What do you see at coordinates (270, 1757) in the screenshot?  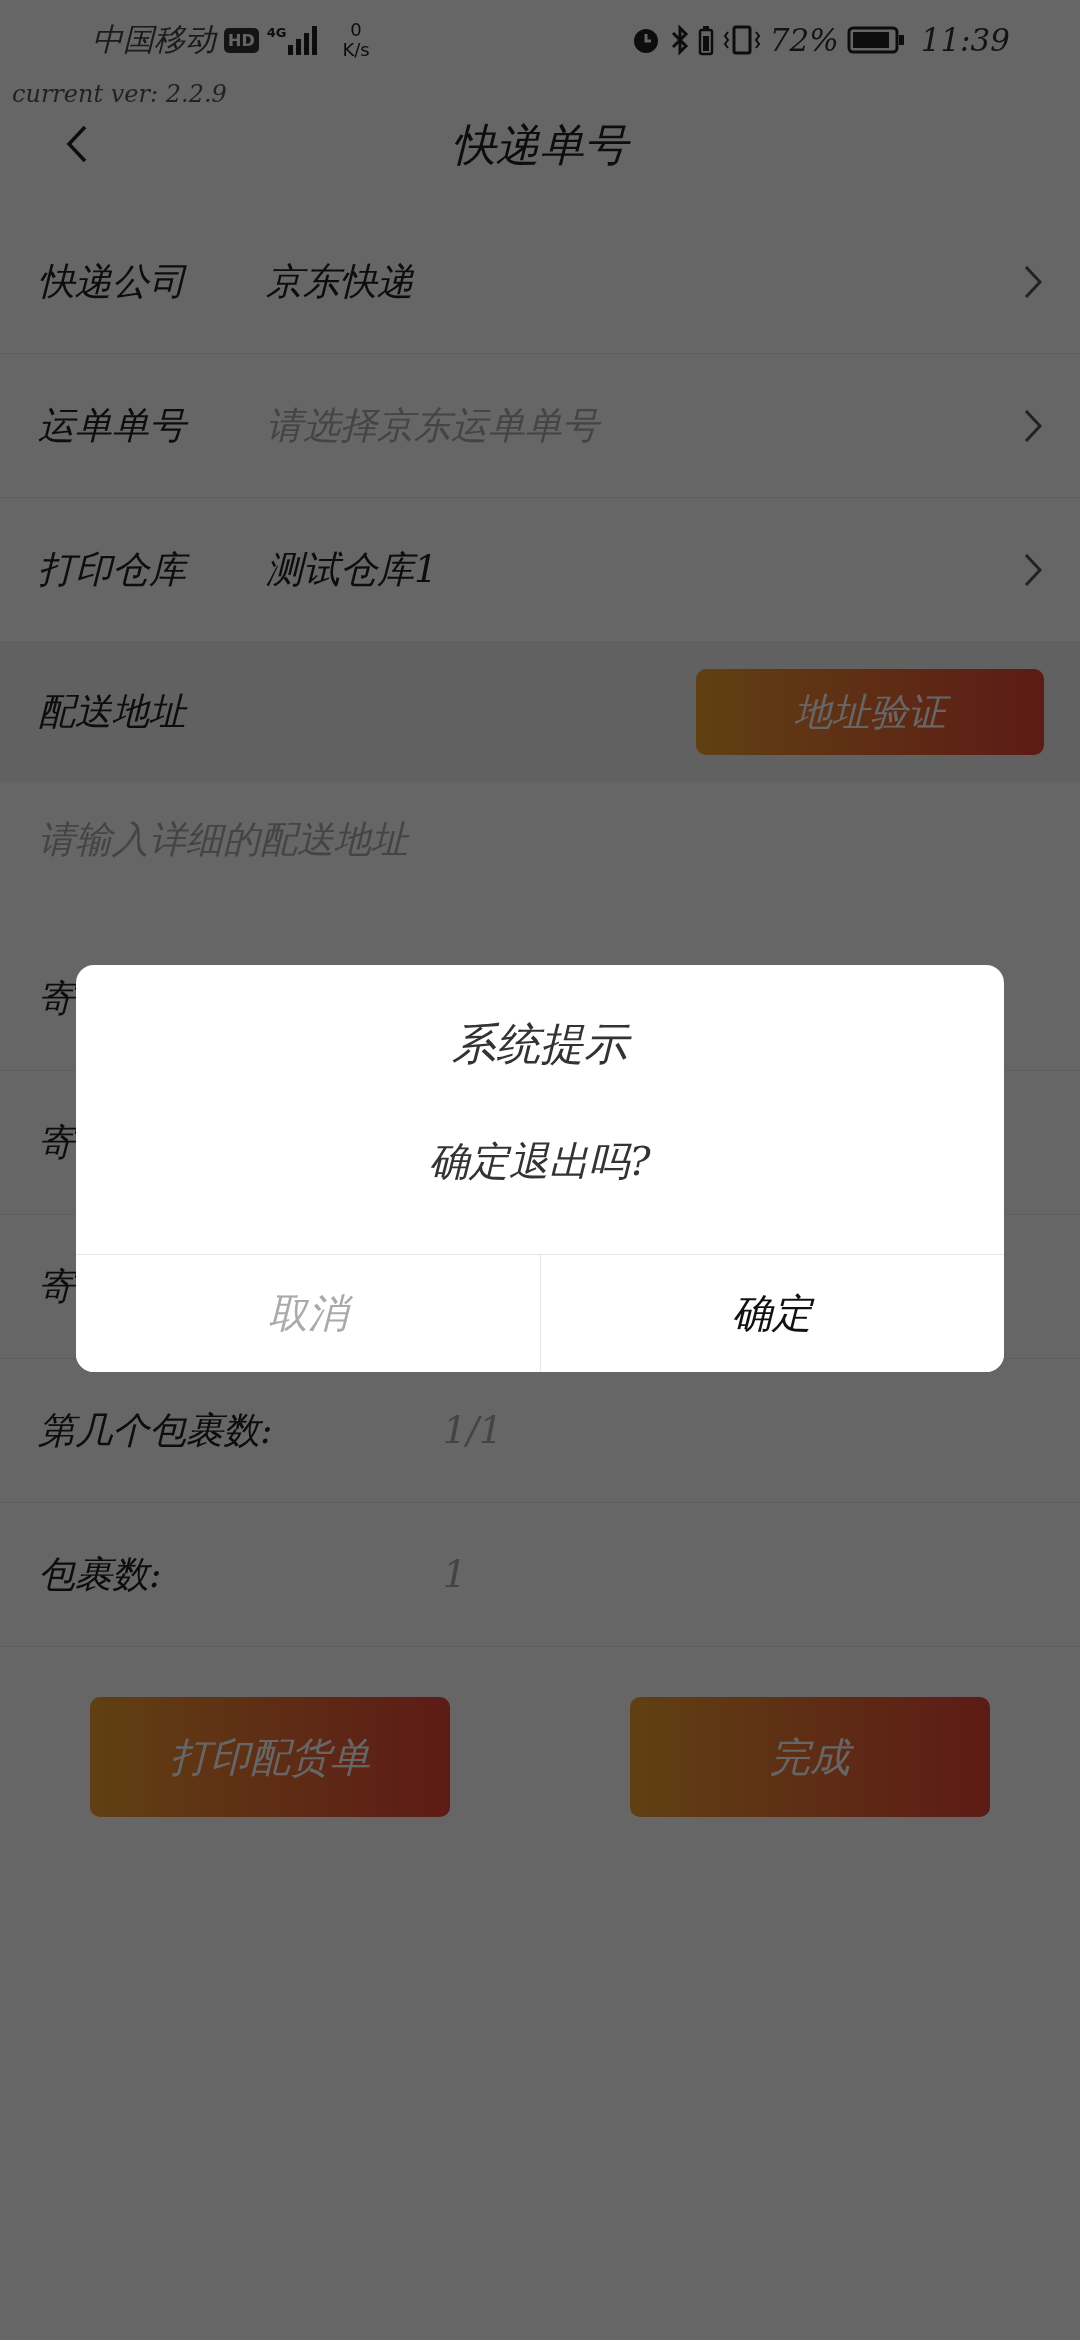 I see `action-button: 打印配货单` at bounding box center [270, 1757].